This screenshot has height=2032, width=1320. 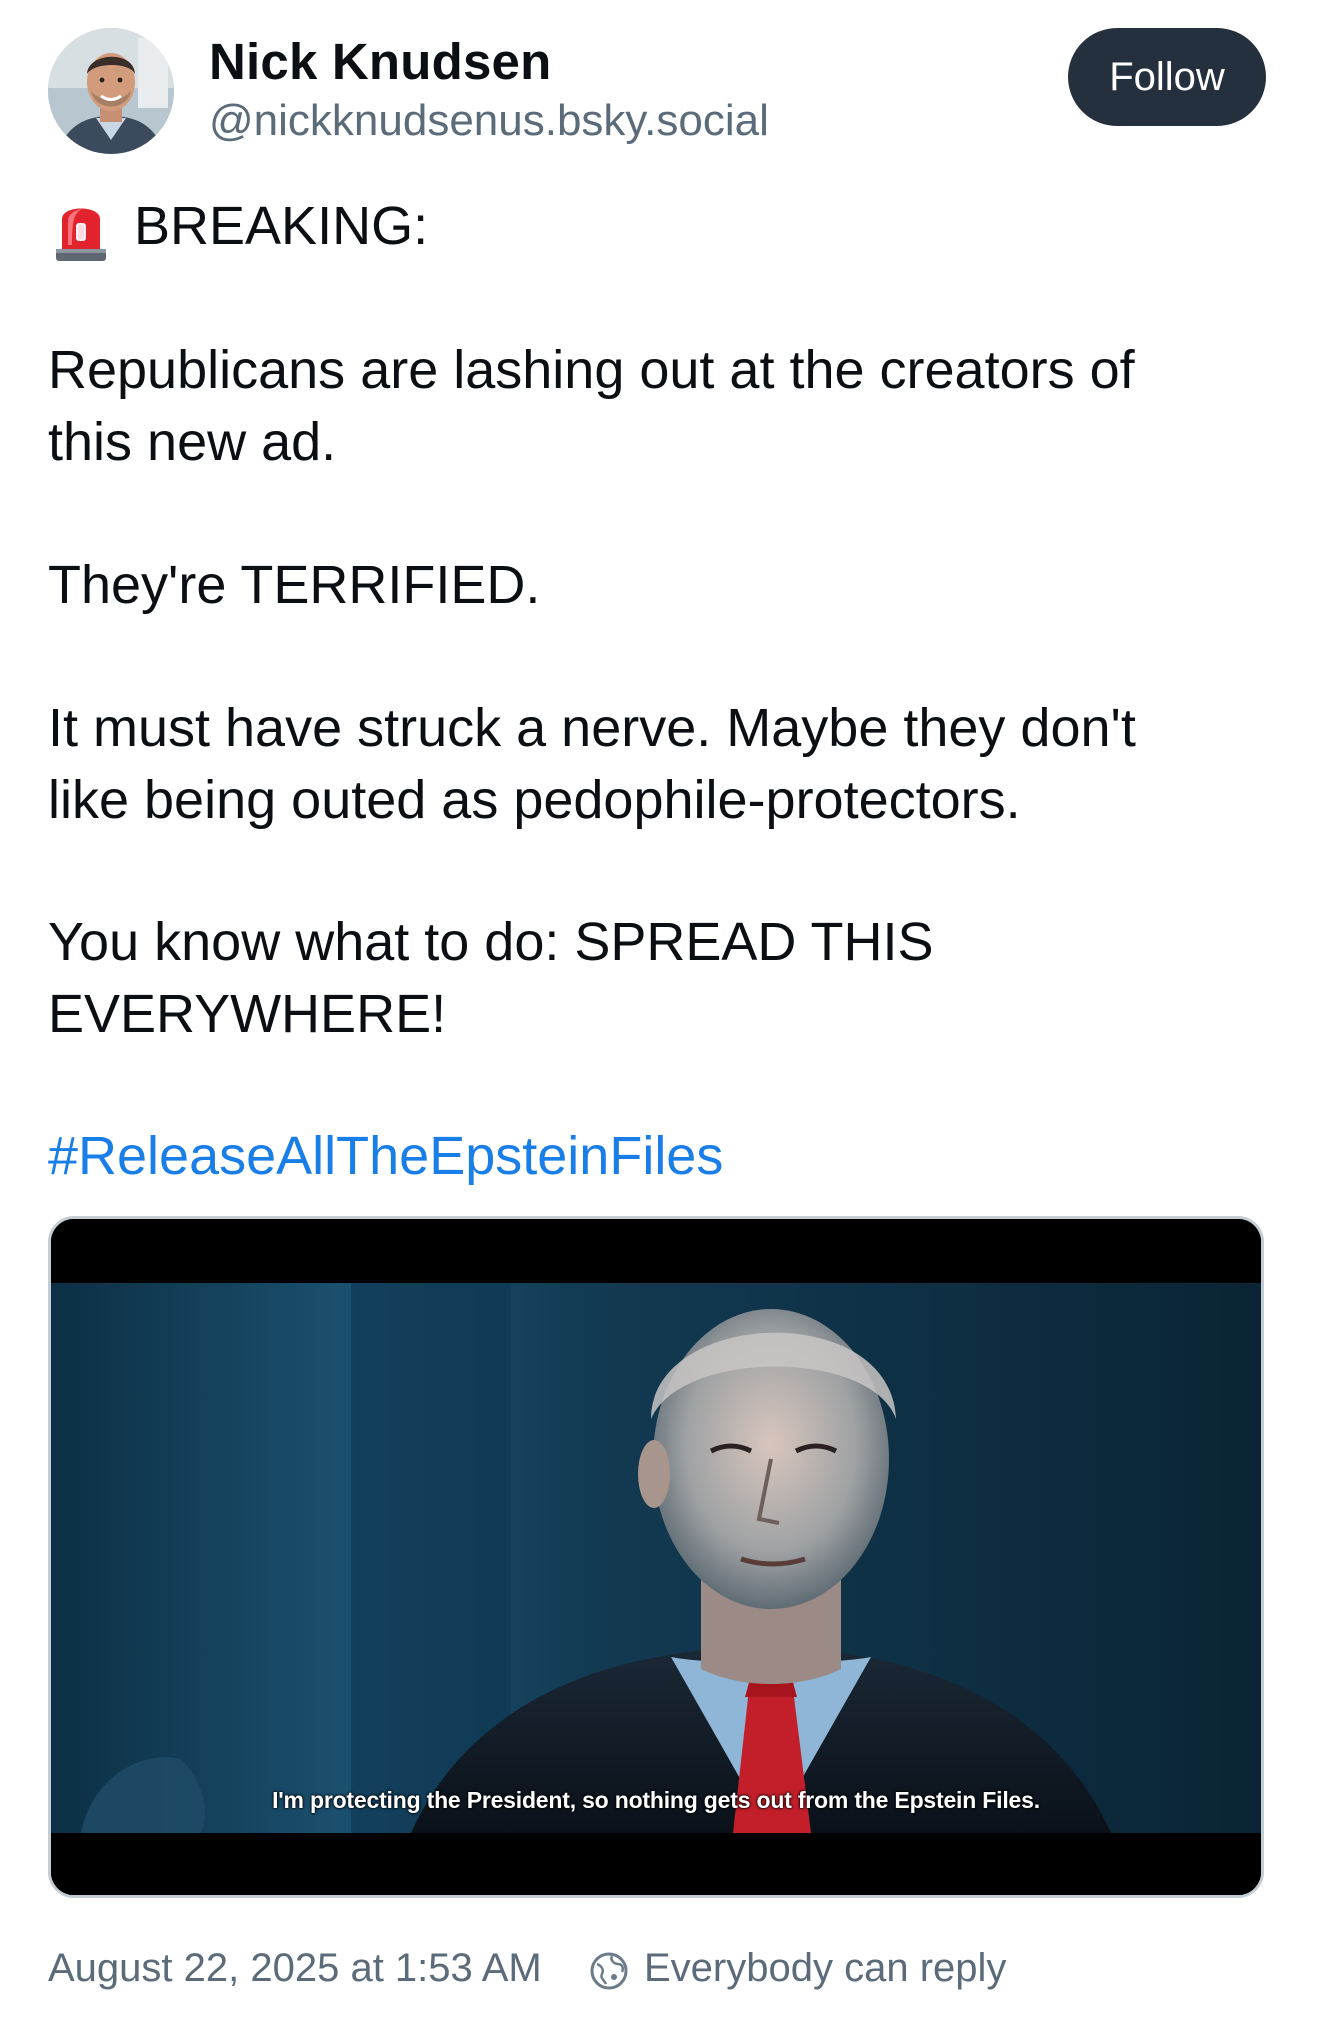 What do you see at coordinates (609, 1971) in the screenshot?
I see `globe-reply-icon` at bounding box center [609, 1971].